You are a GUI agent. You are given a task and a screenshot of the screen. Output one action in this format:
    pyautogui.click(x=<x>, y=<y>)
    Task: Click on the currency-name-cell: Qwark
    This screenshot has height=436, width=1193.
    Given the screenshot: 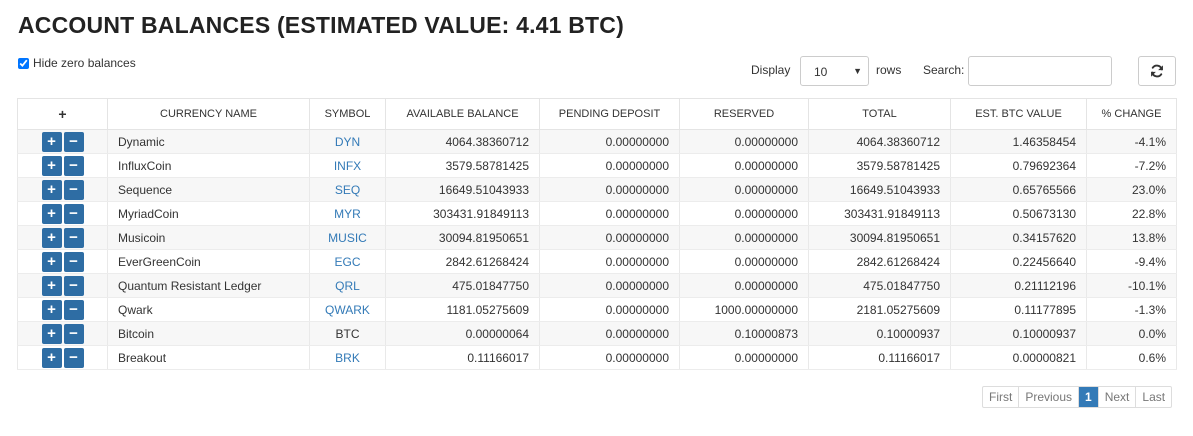 What is the action you would take?
    pyautogui.click(x=208, y=309)
    